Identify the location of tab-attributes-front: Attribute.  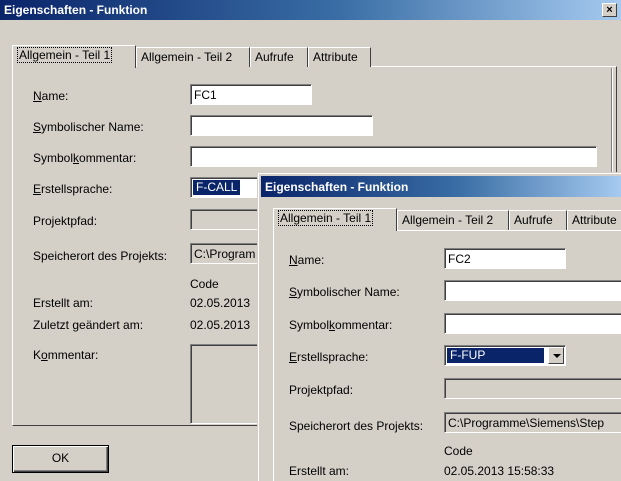
(594, 220).